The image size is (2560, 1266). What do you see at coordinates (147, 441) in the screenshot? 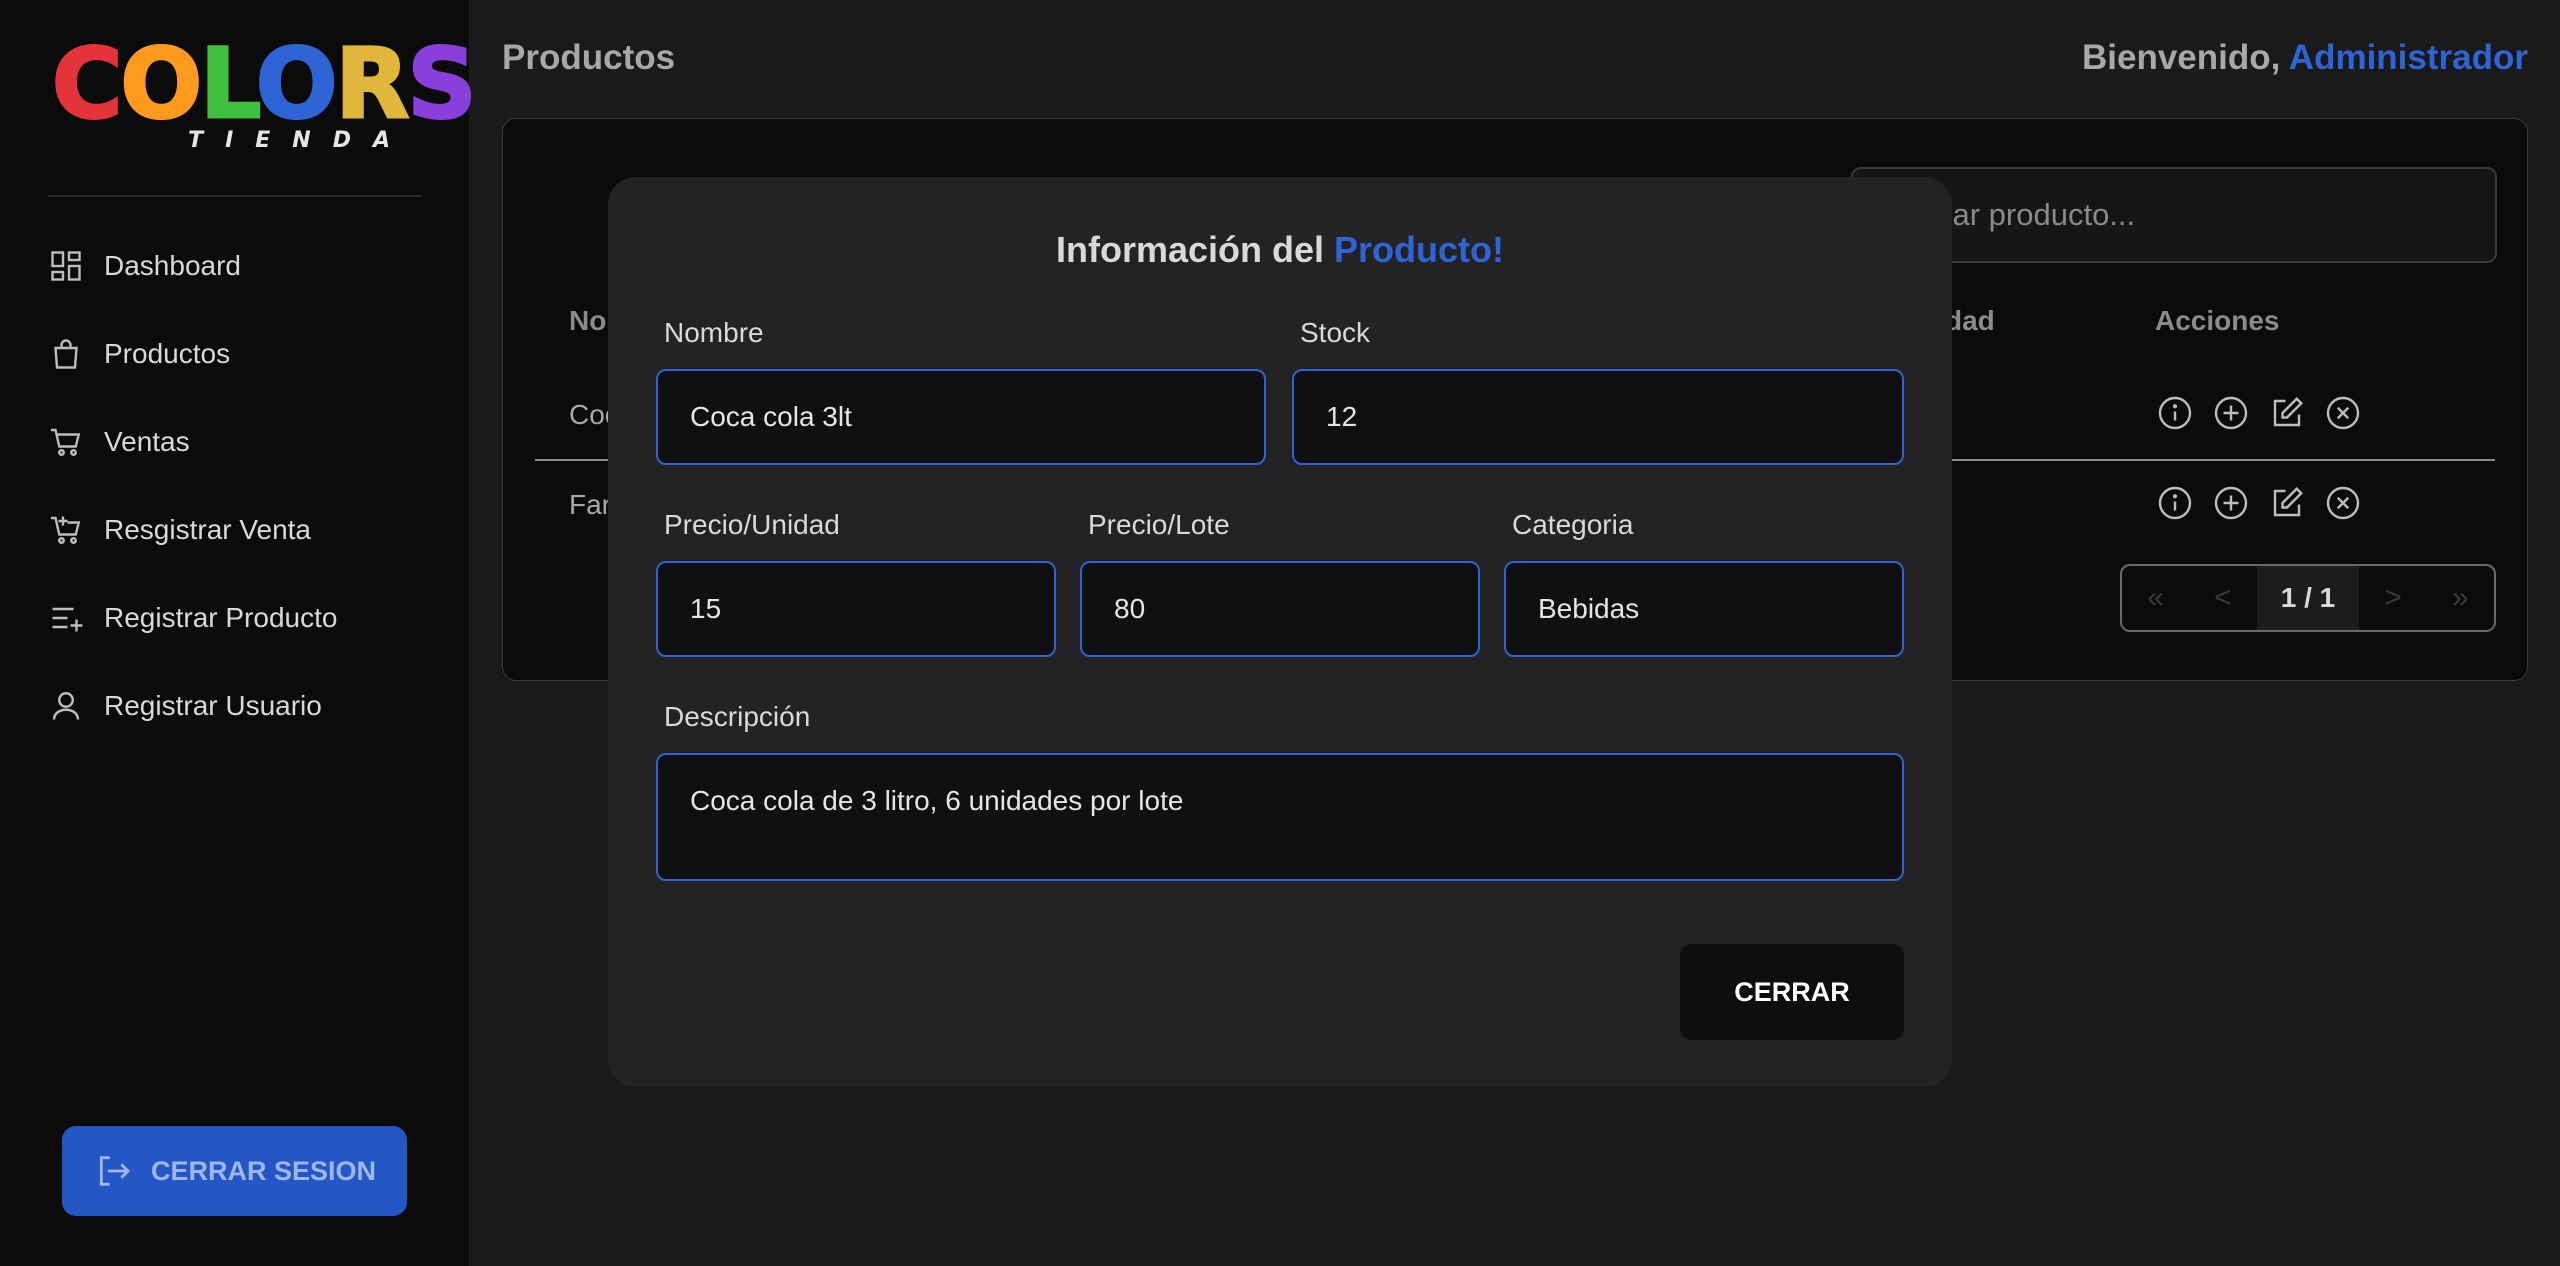
I see `sidebar-item-label: Ventas` at bounding box center [147, 441].